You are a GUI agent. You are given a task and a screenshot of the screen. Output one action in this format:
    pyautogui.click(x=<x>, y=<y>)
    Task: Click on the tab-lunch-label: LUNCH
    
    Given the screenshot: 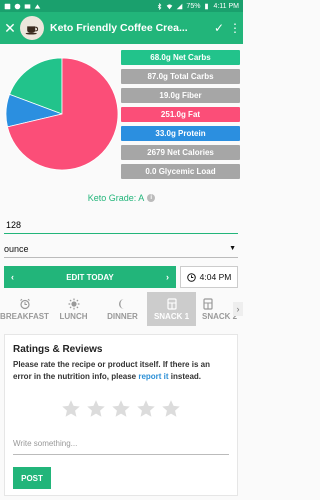 What is the action you would take?
    pyautogui.click(x=73, y=316)
    